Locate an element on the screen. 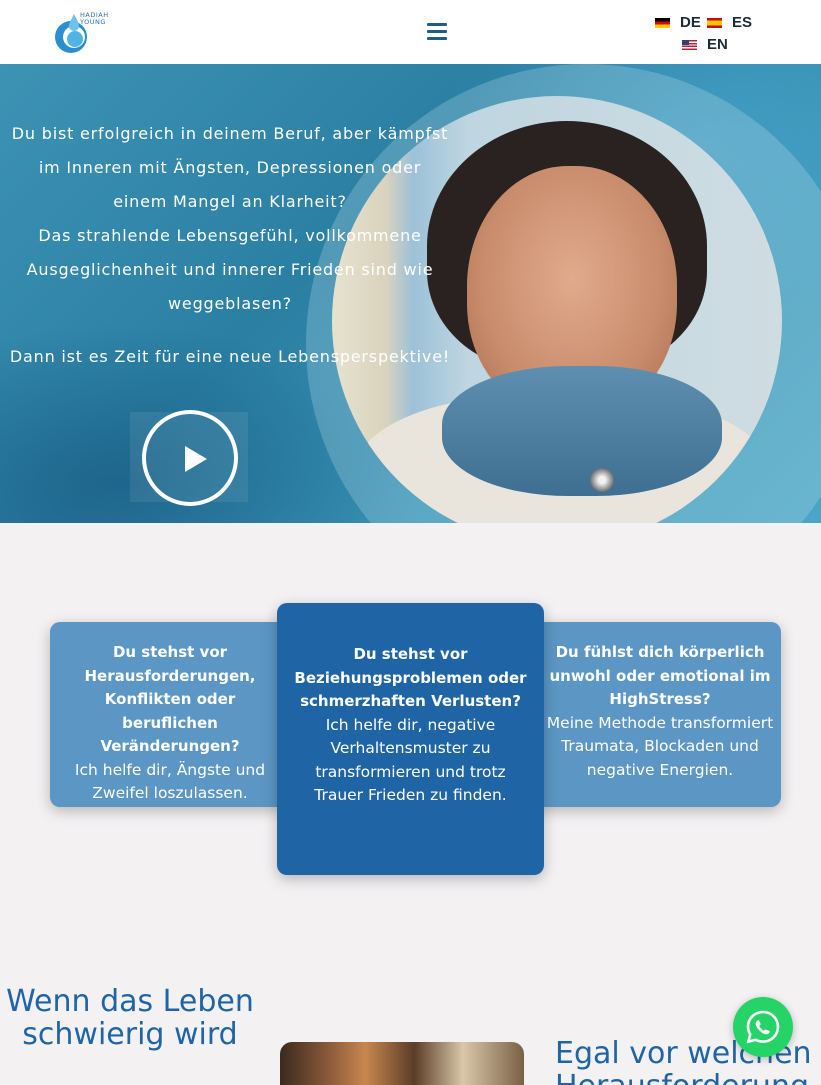 This screenshot has width=821, height=1085. flag-es-icon is located at coordinates (714, 22).